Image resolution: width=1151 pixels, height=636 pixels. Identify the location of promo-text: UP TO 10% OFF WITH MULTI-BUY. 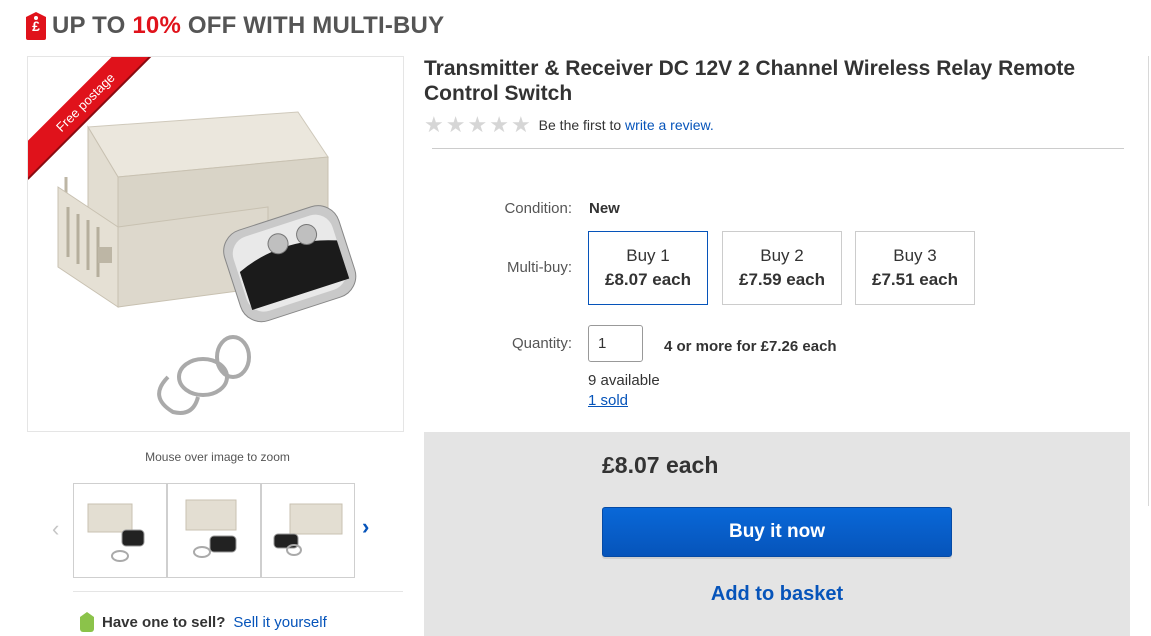
(248, 26).